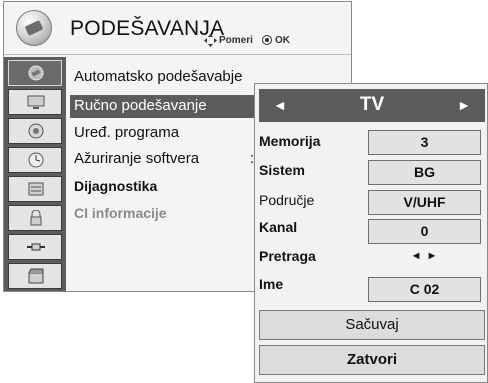 This screenshot has width=488, height=383. I want to click on setup-icon, so click(36, 73).